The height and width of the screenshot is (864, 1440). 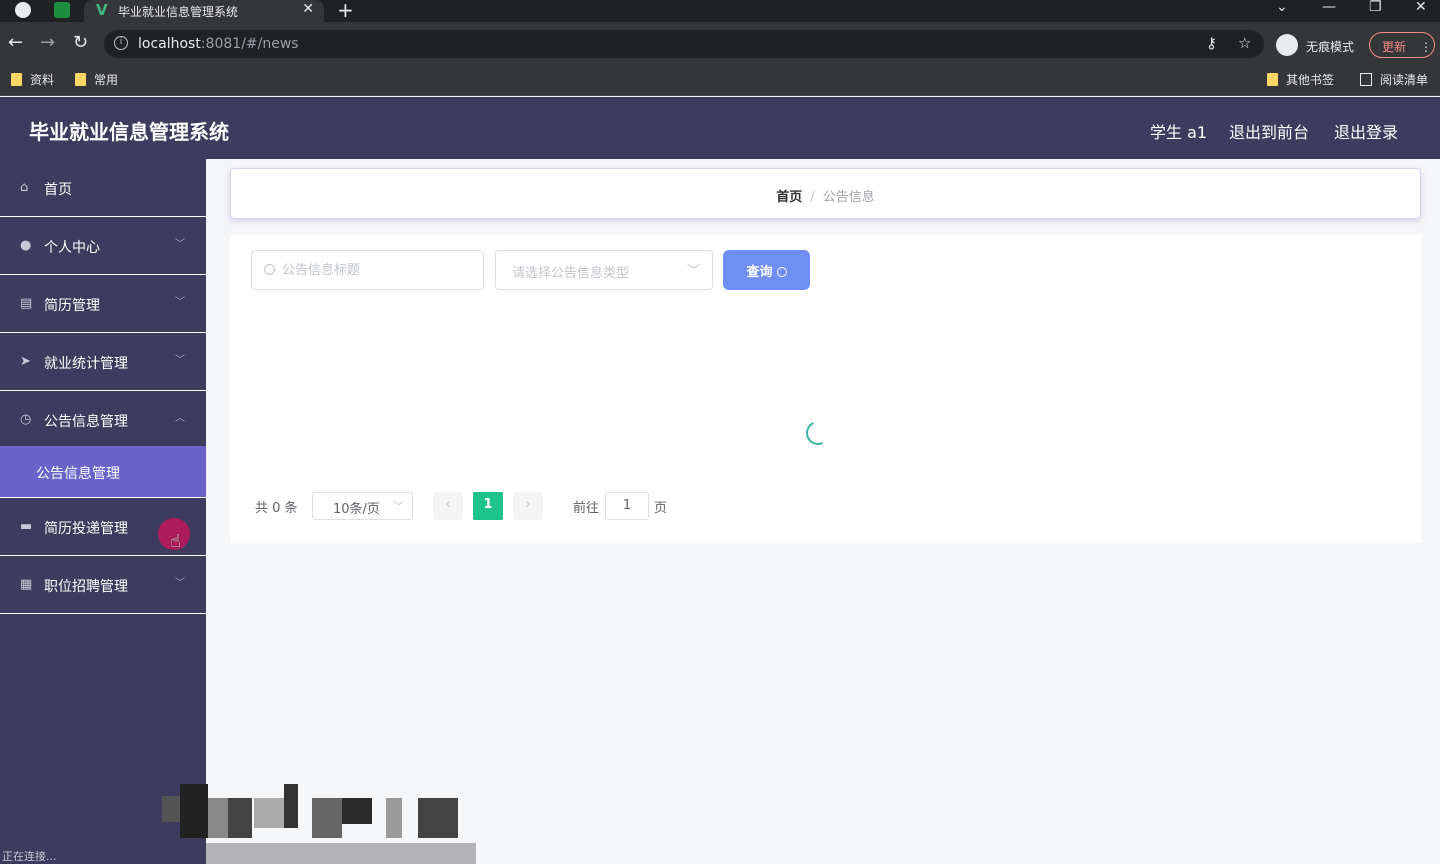 What do you see at coordinates (26, 303) in the screenshot?
I see `document-icon: ▤` at bounding box center [26, 303].